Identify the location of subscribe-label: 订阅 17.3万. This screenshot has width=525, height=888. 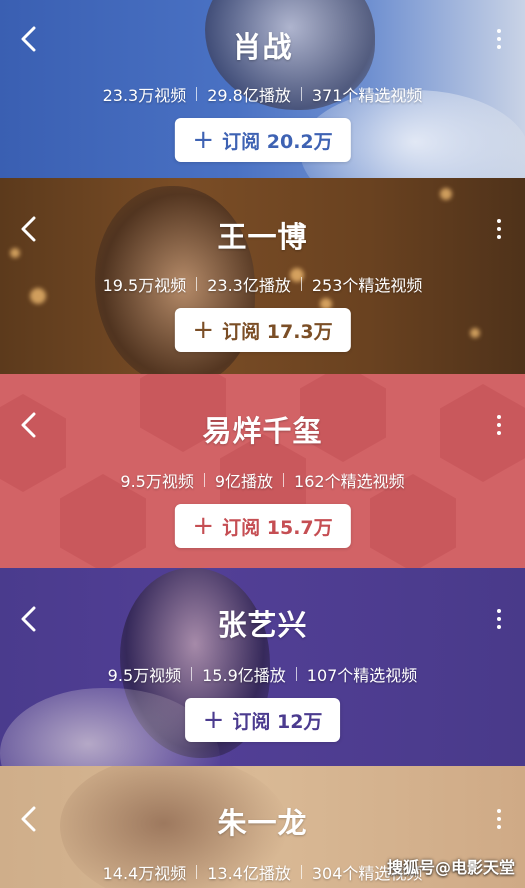
(277, 331).